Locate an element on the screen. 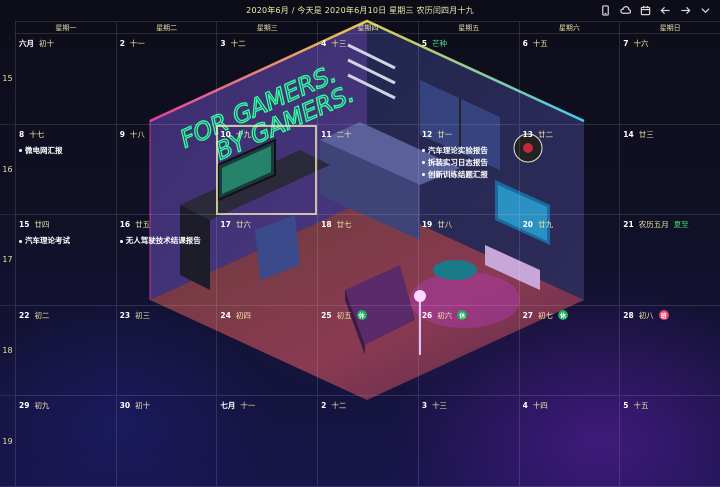 This screenshot has height=487, width=720. day-number: 18 is located at coordinates (326, 225).